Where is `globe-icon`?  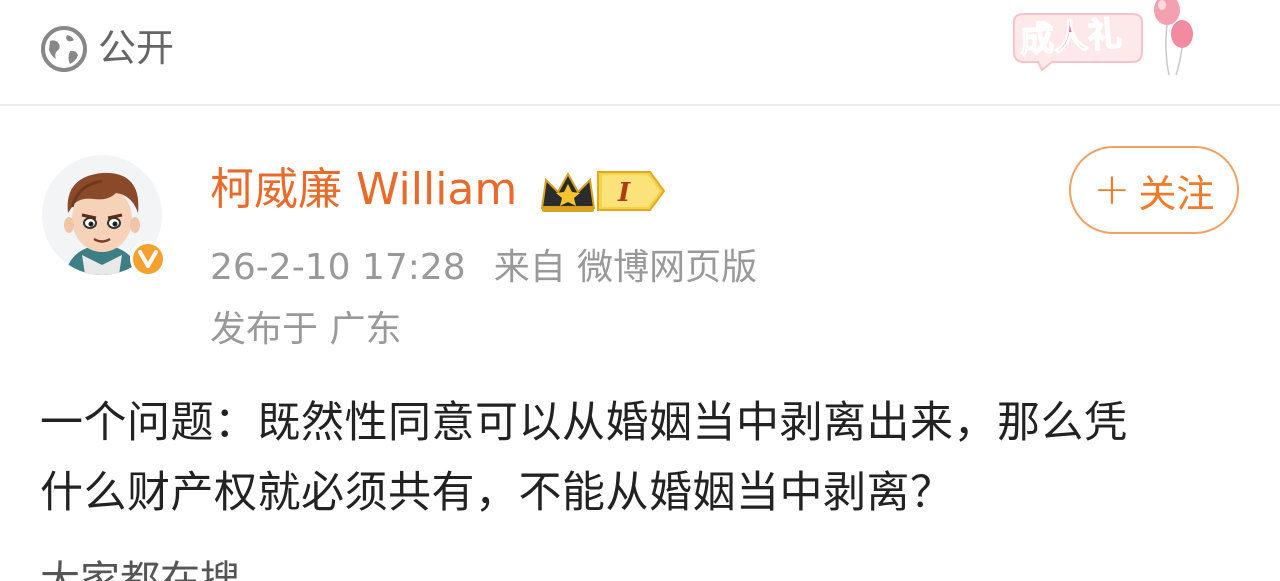
globe-icon is located at coordinates (64, 49).